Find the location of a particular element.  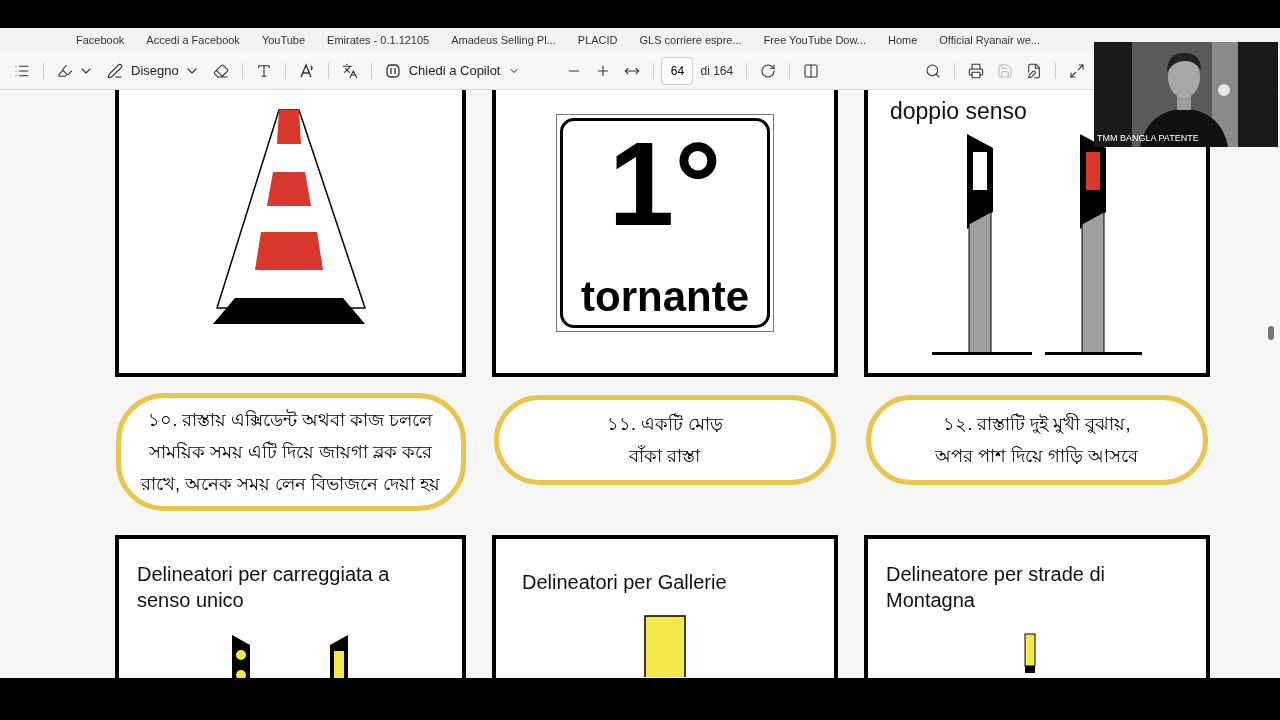

expand-icon is located at coordinates (1077, 70).